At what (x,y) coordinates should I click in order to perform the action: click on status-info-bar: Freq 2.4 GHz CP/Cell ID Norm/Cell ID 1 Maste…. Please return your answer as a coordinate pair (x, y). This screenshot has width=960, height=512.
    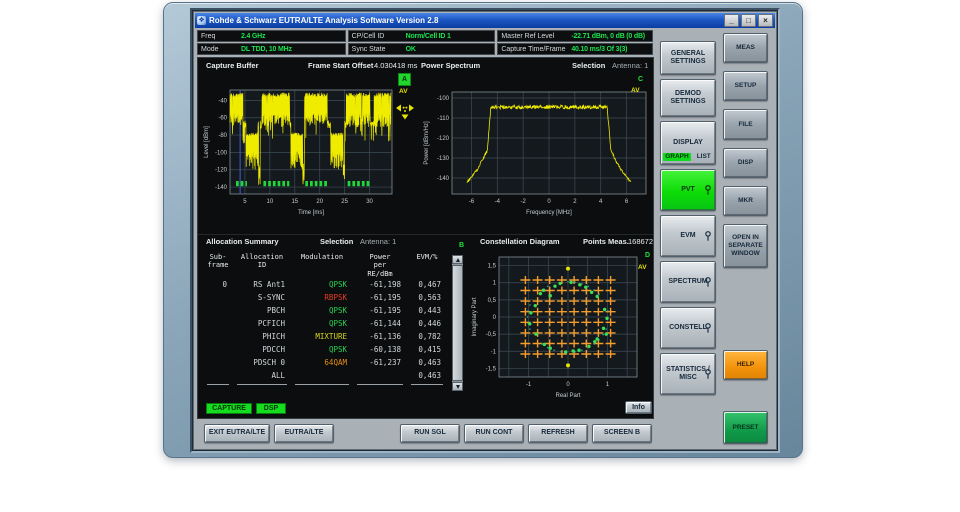
    Looking at the image, I should click on (425, 43).